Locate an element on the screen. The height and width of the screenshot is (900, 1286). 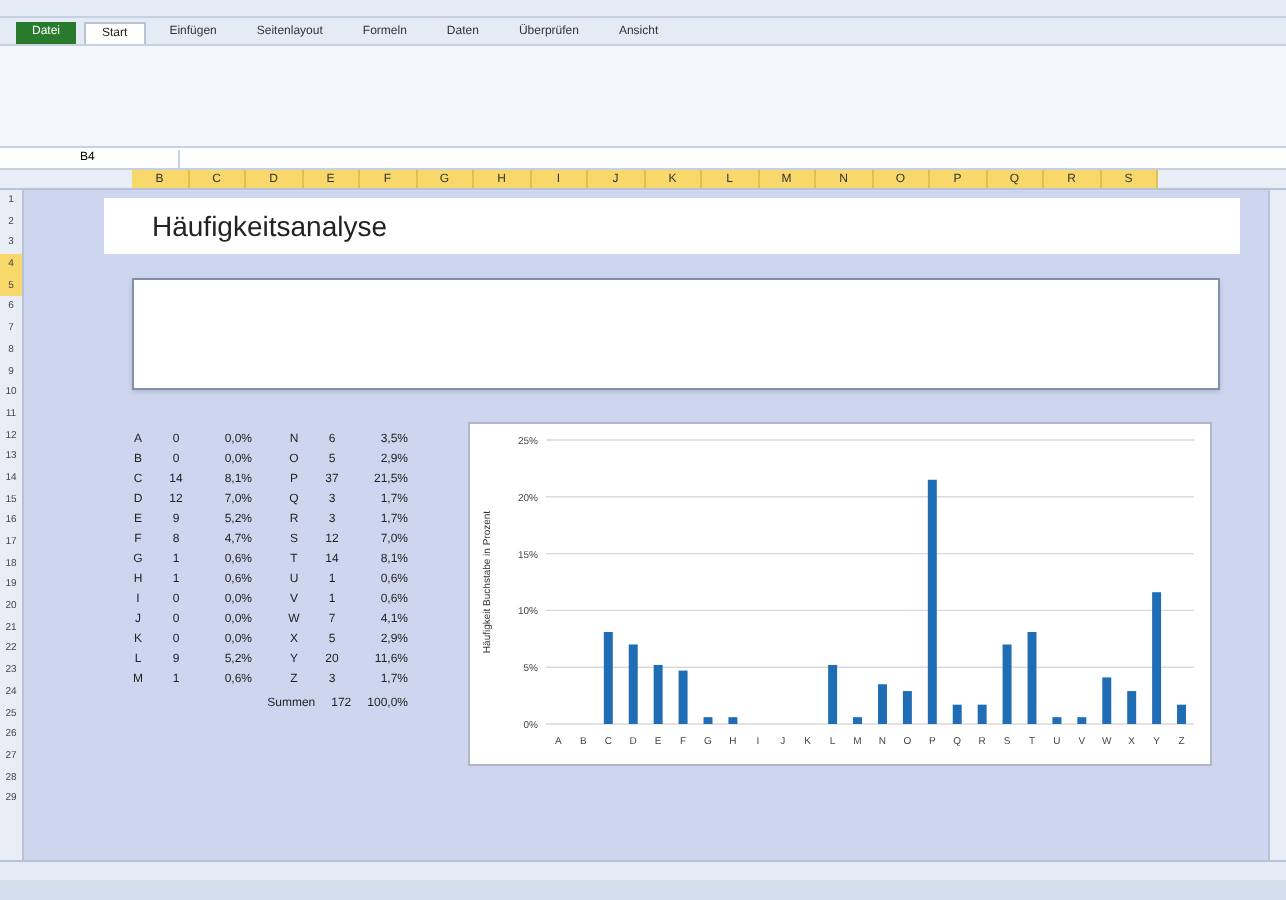
sheet-title: Häufigkeitsanalyse is located at coordinates (270, 226).